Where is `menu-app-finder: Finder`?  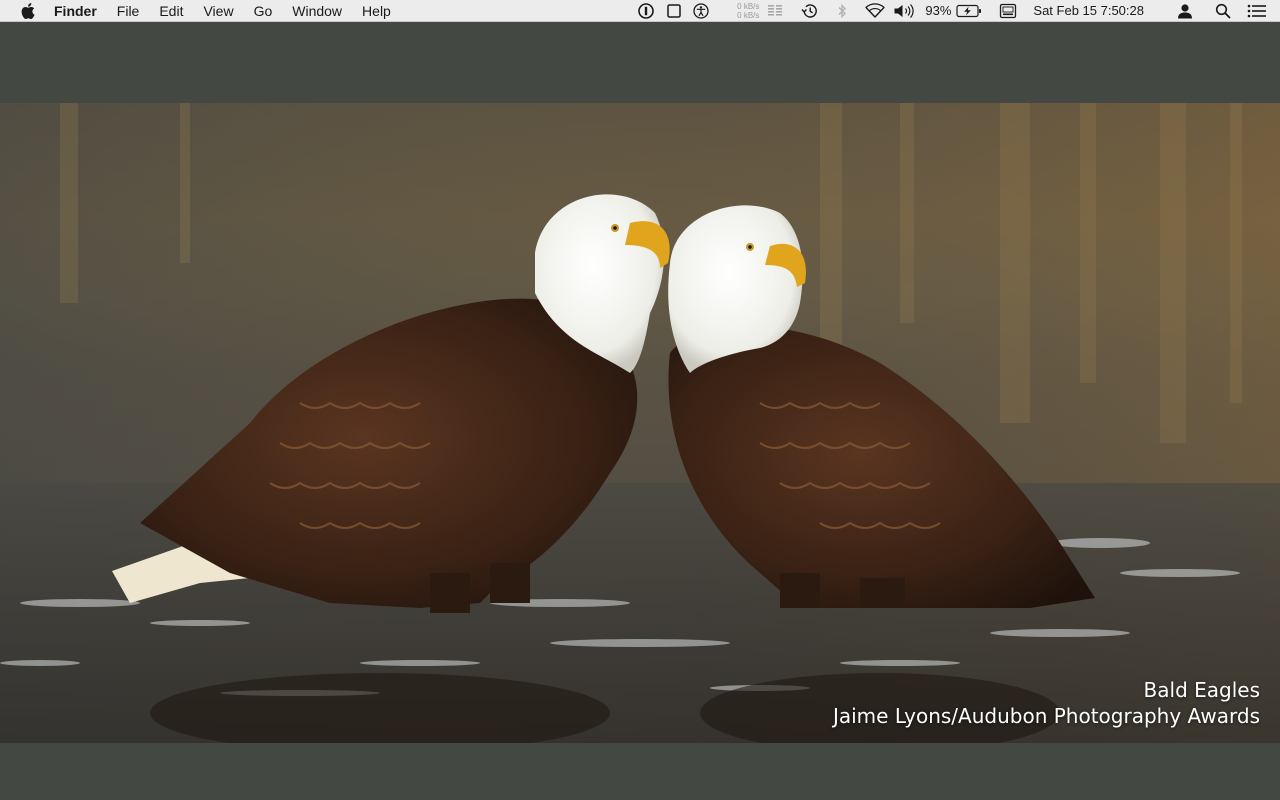
menu-app-finder: Finder is located at coordinates (80, 11).